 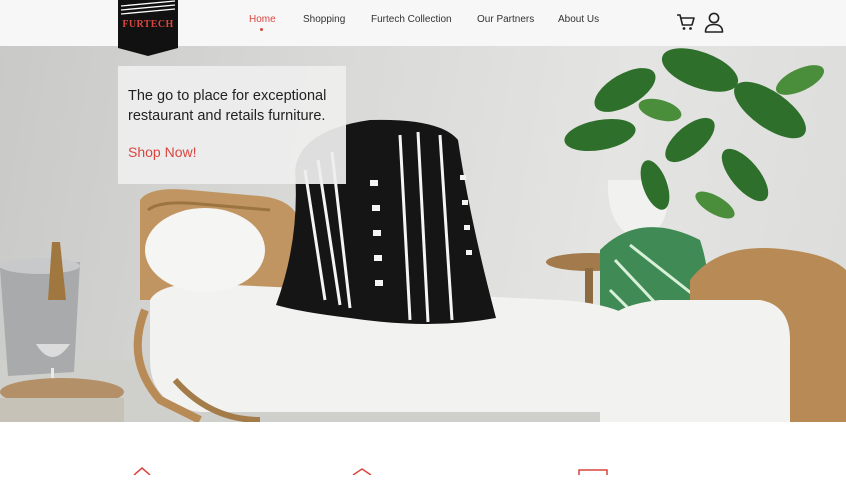 What do you see at coordinates (578, 19) in the screenshot?
I see `nav-about-us: About Us` at bounding box center [578, 19].